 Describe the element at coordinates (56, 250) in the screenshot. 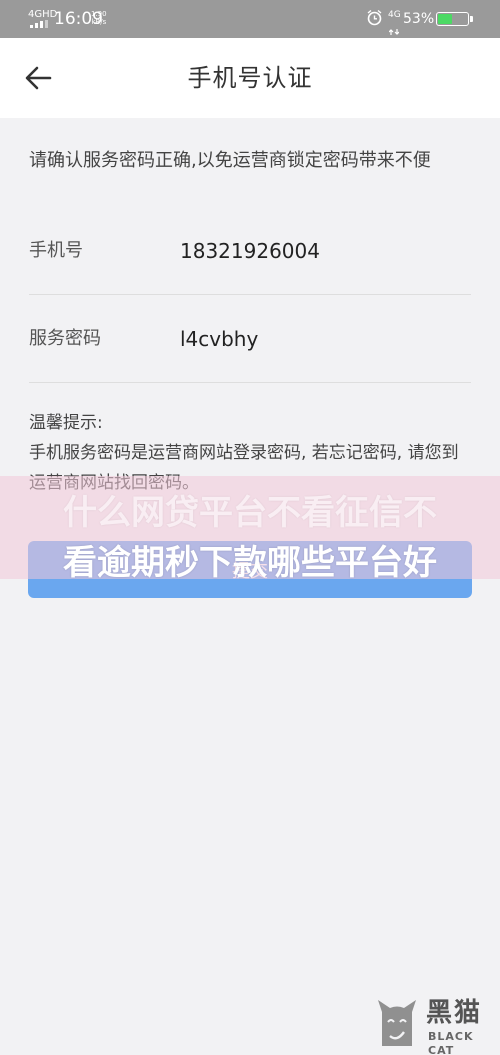

I see `phone-label: 手机号` at that location.